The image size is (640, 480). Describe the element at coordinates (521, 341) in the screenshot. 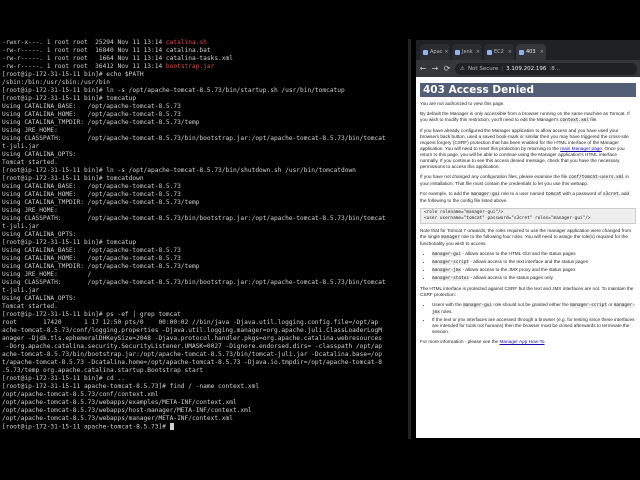

I see `howto-link: Manager App How-To` at that location.